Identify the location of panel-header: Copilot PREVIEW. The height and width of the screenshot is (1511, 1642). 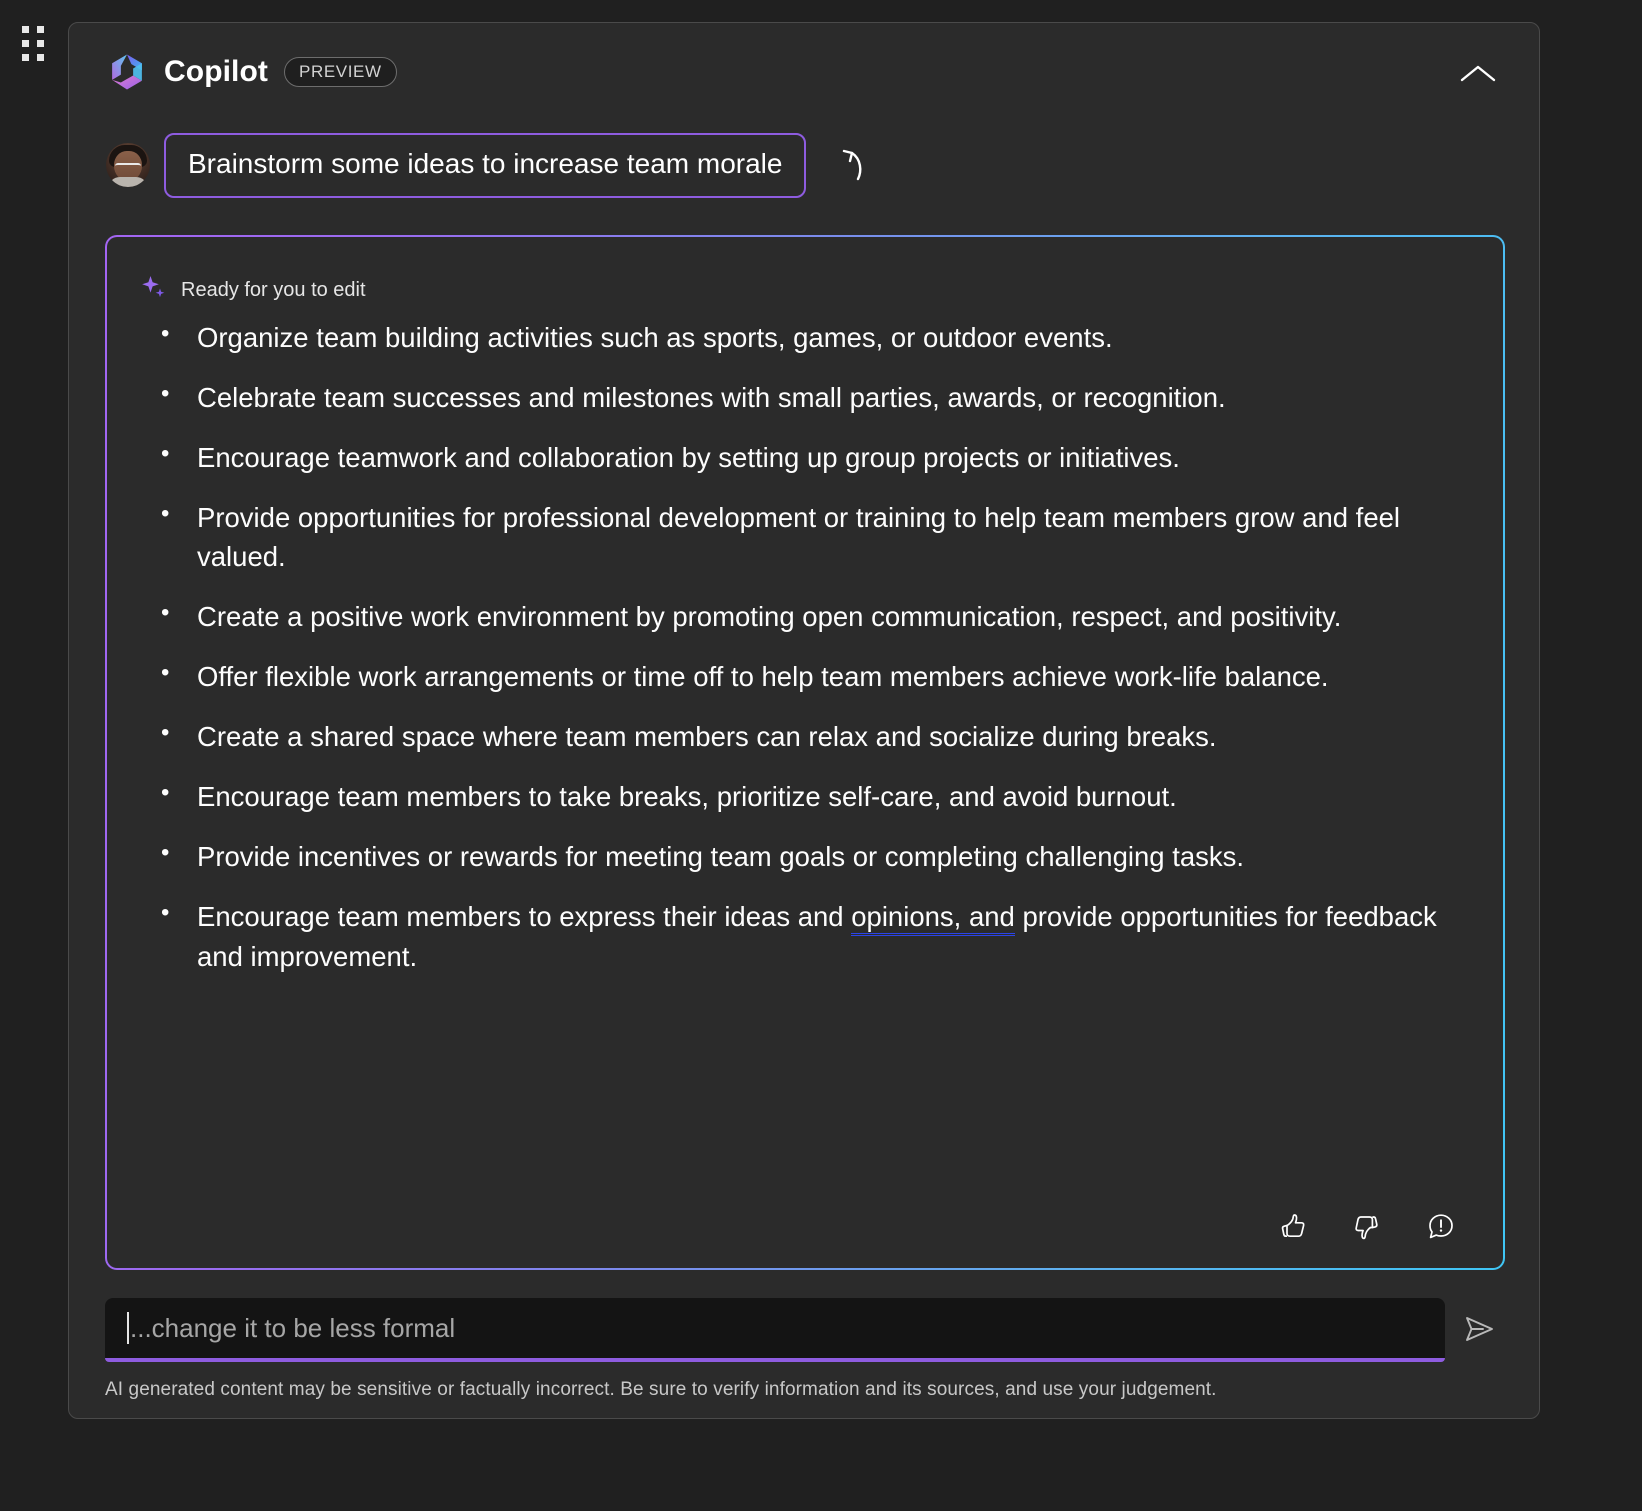
(251, 72).